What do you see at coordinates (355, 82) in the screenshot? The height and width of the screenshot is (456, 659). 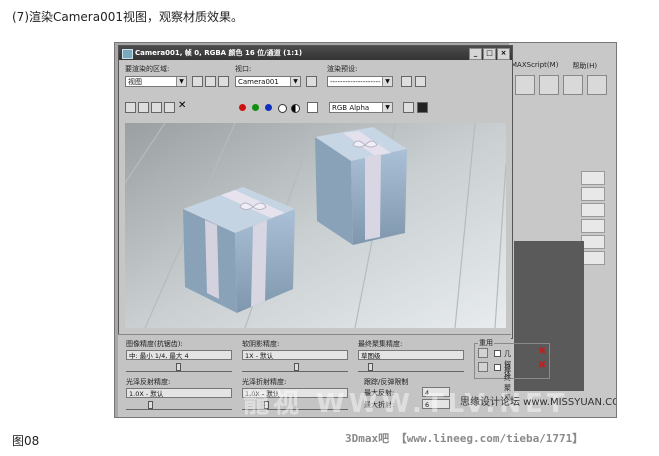 I see `preset-value: --------------------` at bounding box center [355, 82].